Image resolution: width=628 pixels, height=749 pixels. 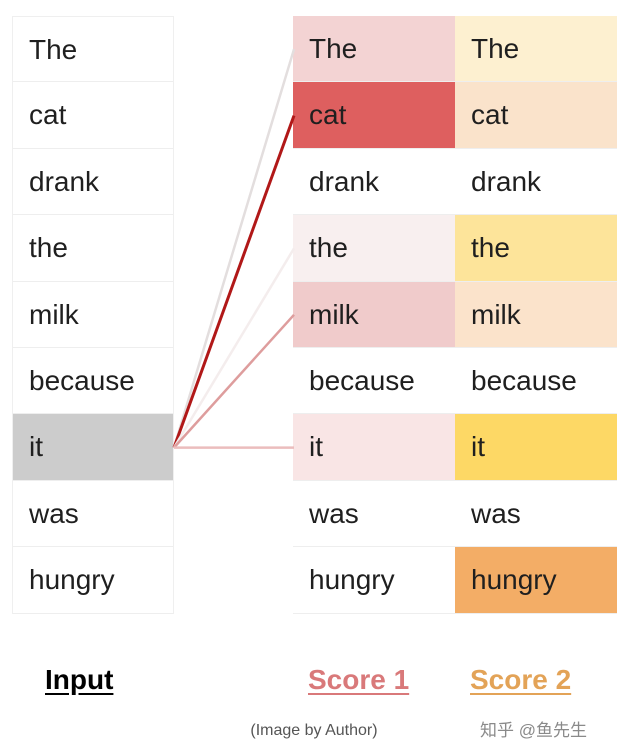 What do you see at coordinates (536, 381) in the screenshot?
I see `score2-word-cell: because` at bounding box center [536, 381].